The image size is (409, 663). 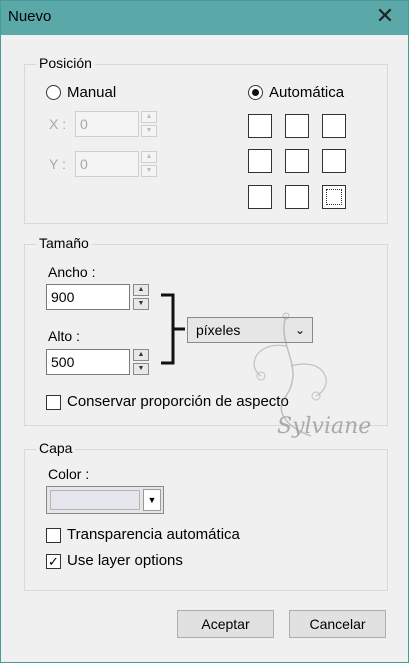 What do you see at coordinates (334, 161) in the screenshot?
I see `anchor-middle-right` at bounding box center [334, 161].